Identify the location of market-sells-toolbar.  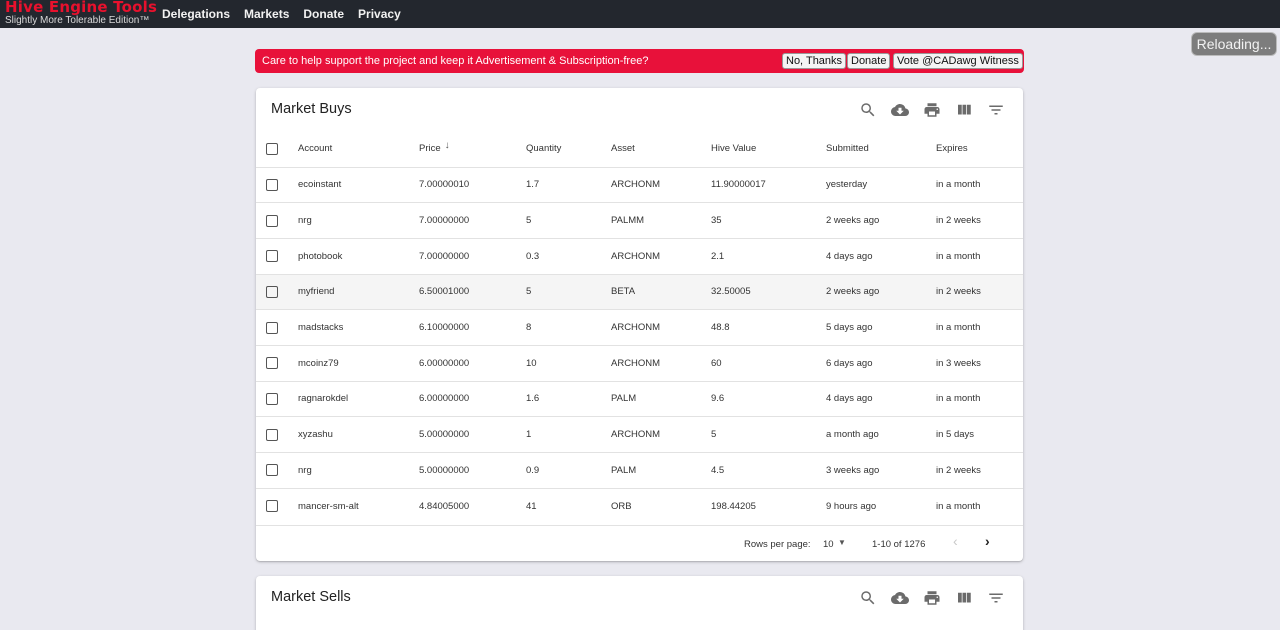
(932, 598).